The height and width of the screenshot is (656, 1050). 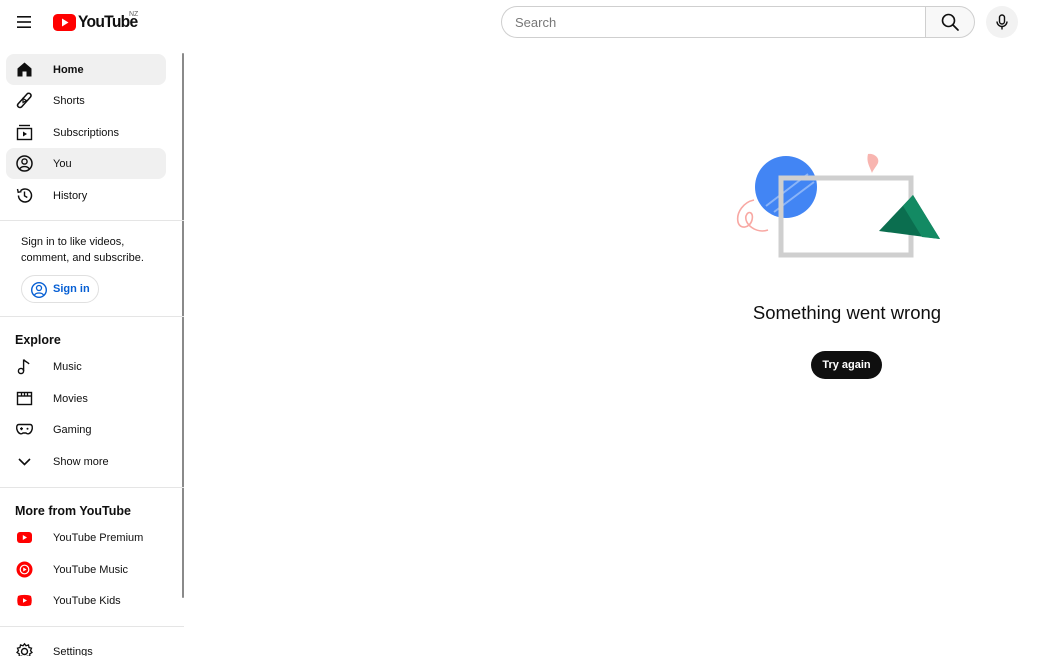 I want to click on sidebar-item-label: Settings, so click(x=73, y=650).